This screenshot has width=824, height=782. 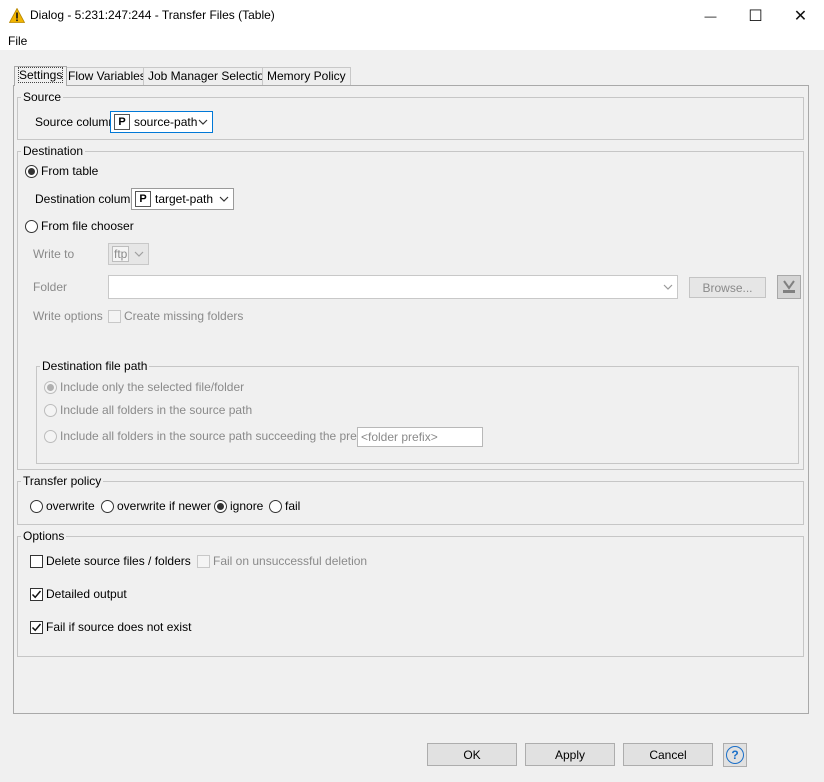 I want to click on delete-source-checkbox, so click(x=36, y=561).